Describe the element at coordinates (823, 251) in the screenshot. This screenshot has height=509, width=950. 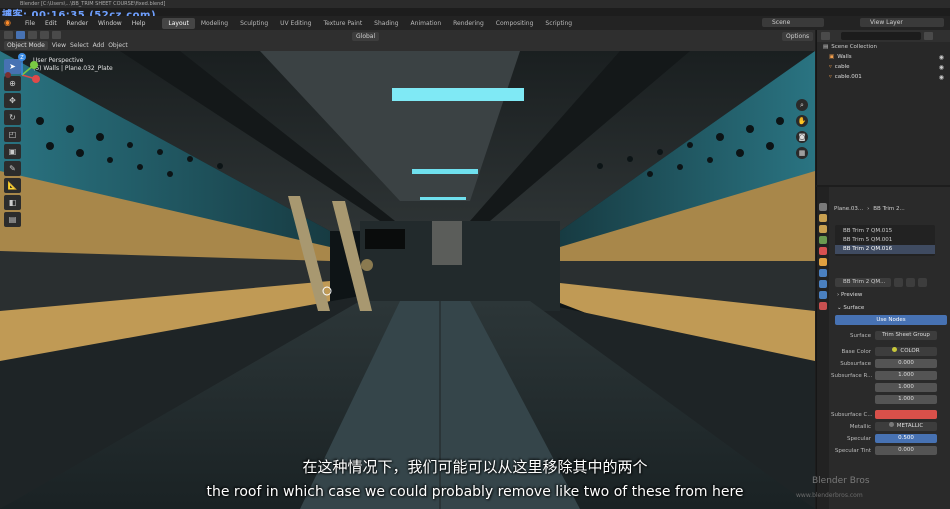
I see `world-tab-icon` at that location.